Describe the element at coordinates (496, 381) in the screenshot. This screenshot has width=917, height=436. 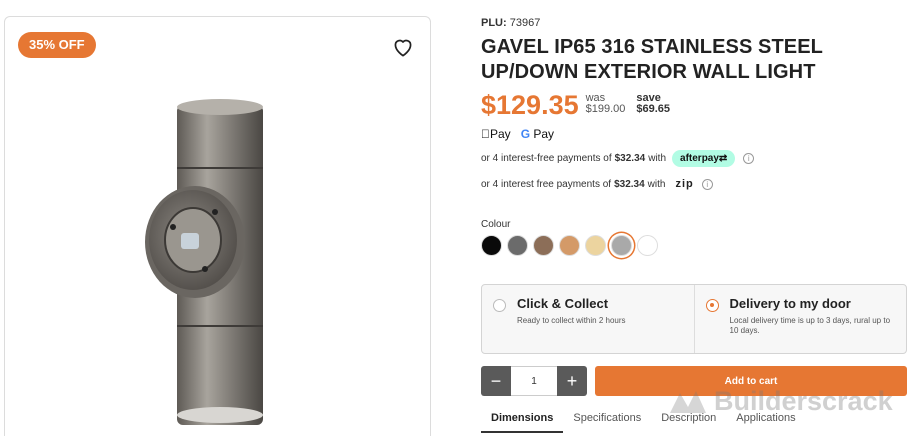
I see `decrease-quantity-button: −` at that location.